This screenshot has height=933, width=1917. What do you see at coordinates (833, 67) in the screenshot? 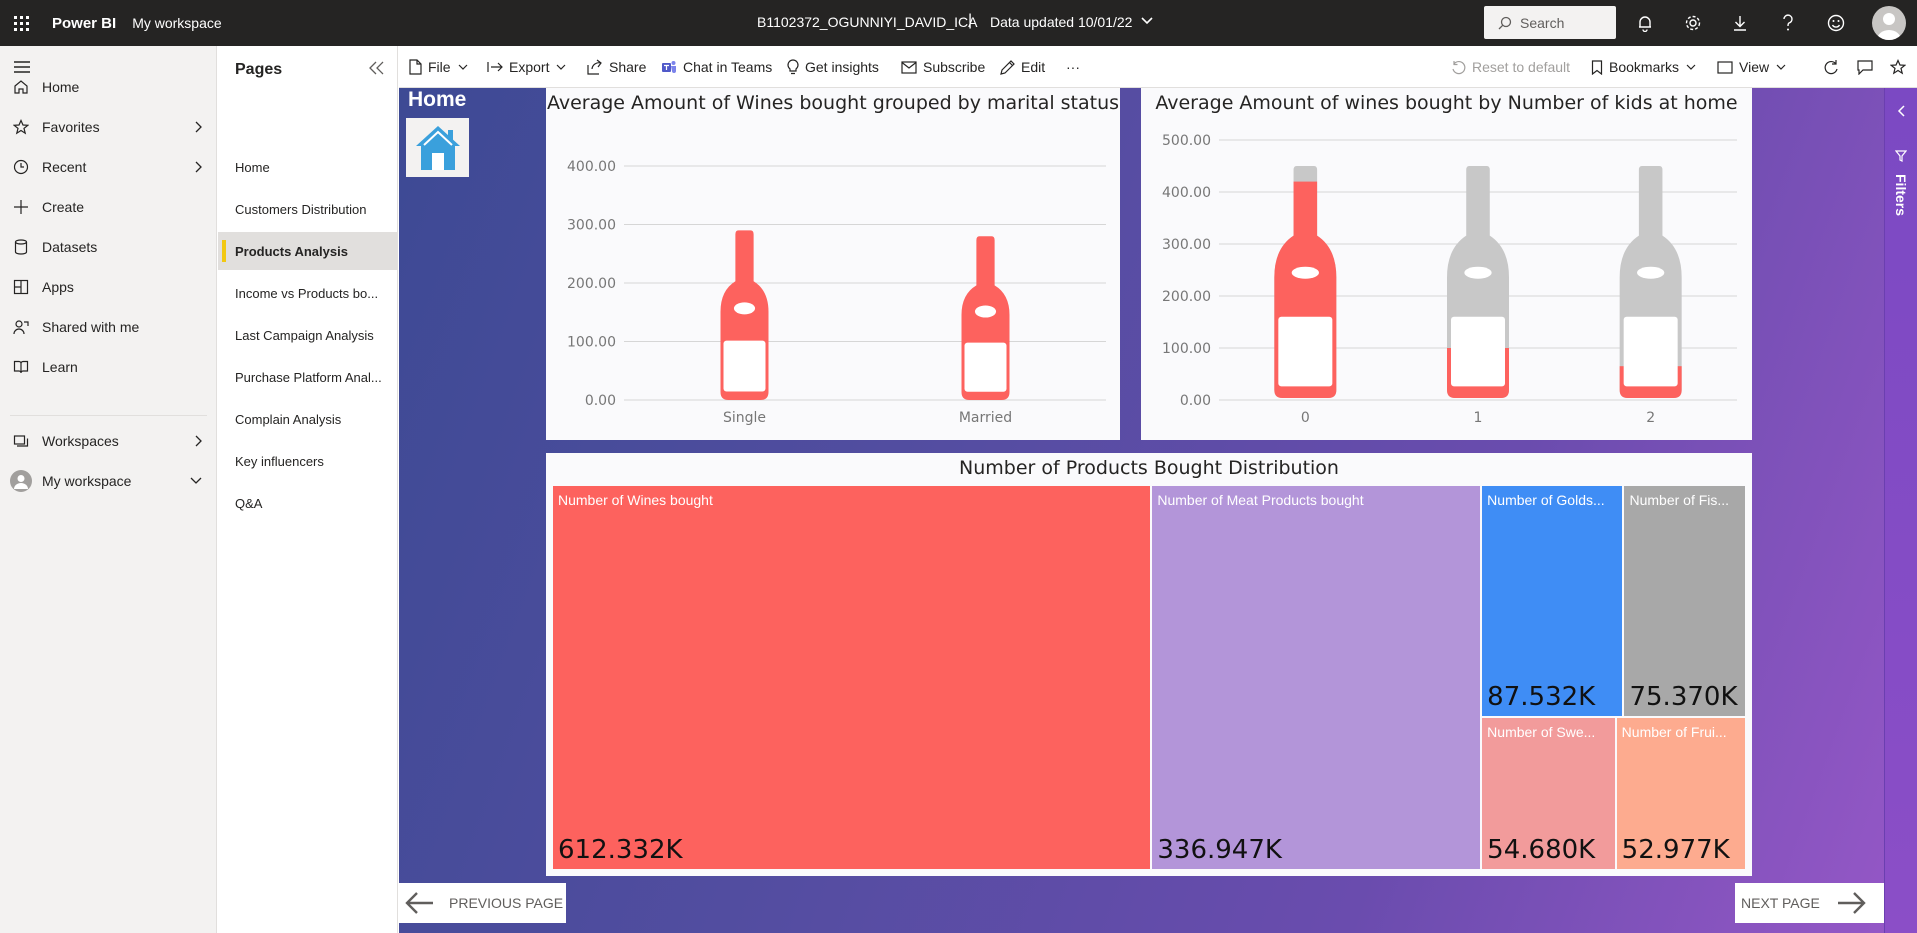
I see `get-insights-button: Get insights` at bounding box center [833, 67].